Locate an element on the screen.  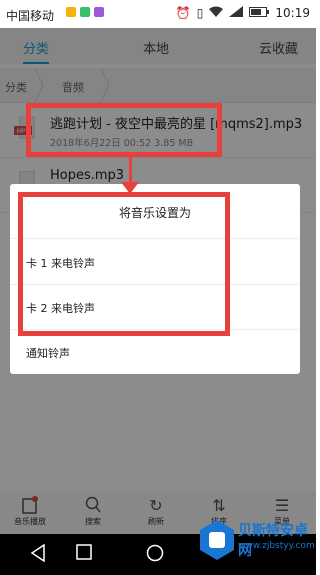
recents-icon is located at coordinates (84, 552).